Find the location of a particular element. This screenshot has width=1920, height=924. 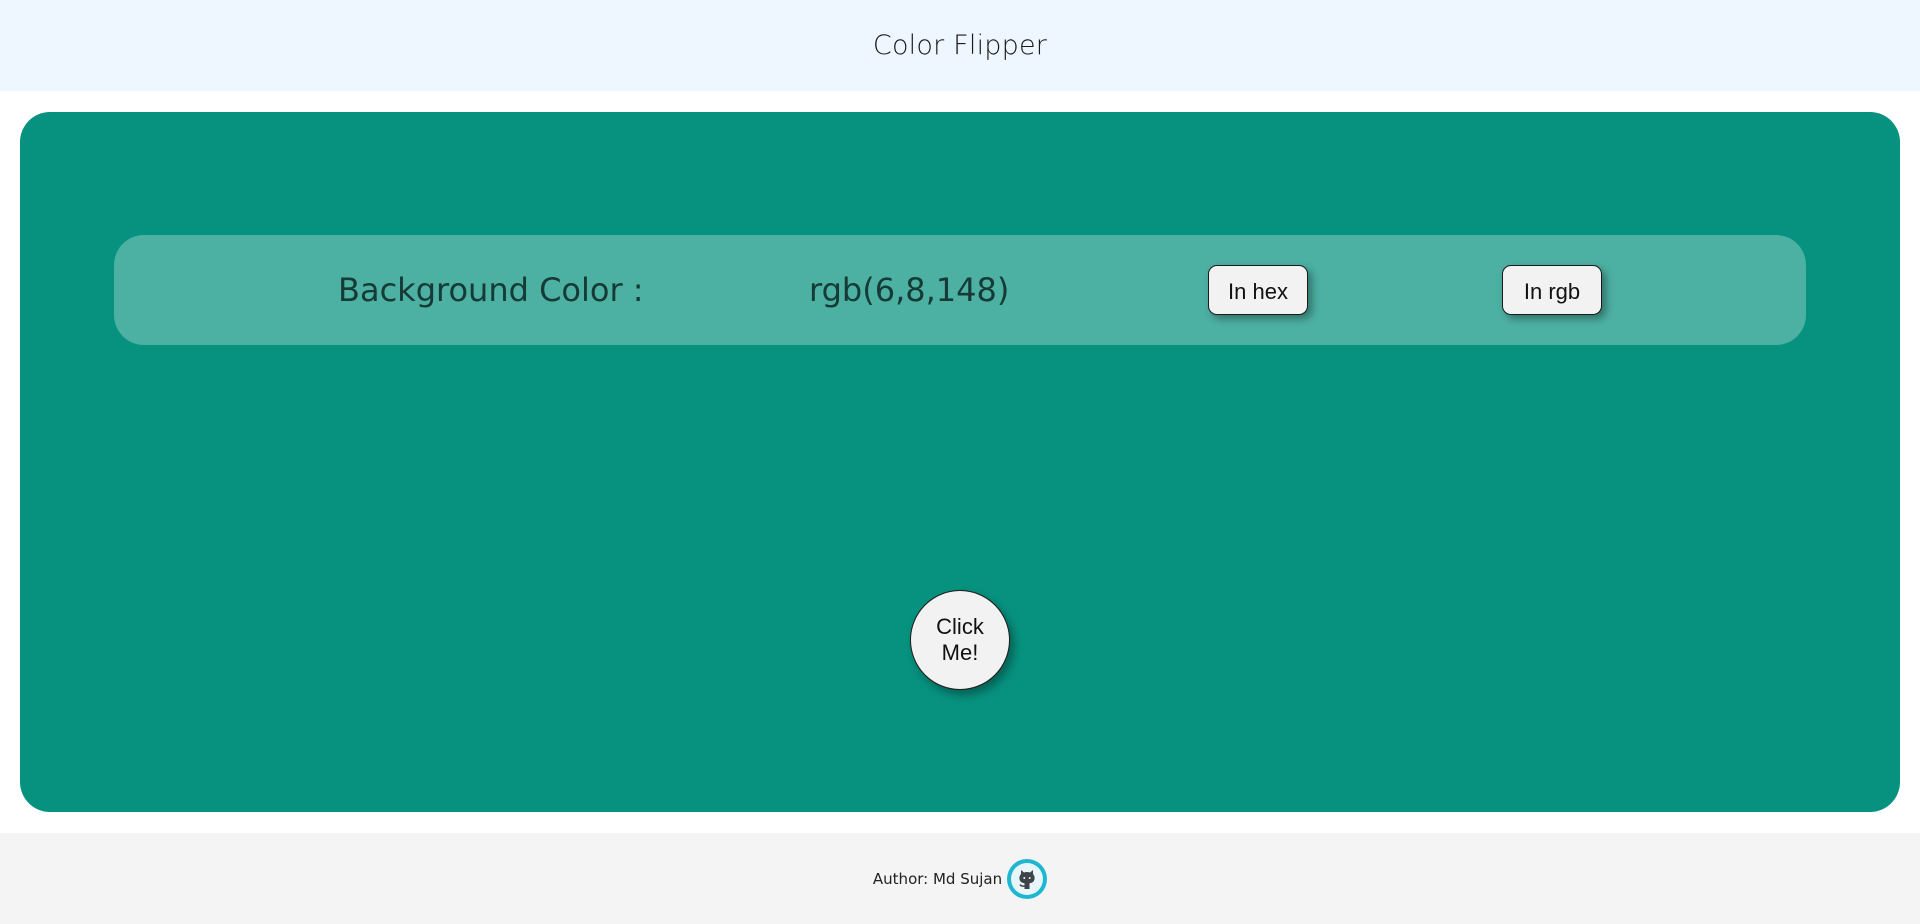

page-title: Color Flipper is located at coordinates (960, 45).